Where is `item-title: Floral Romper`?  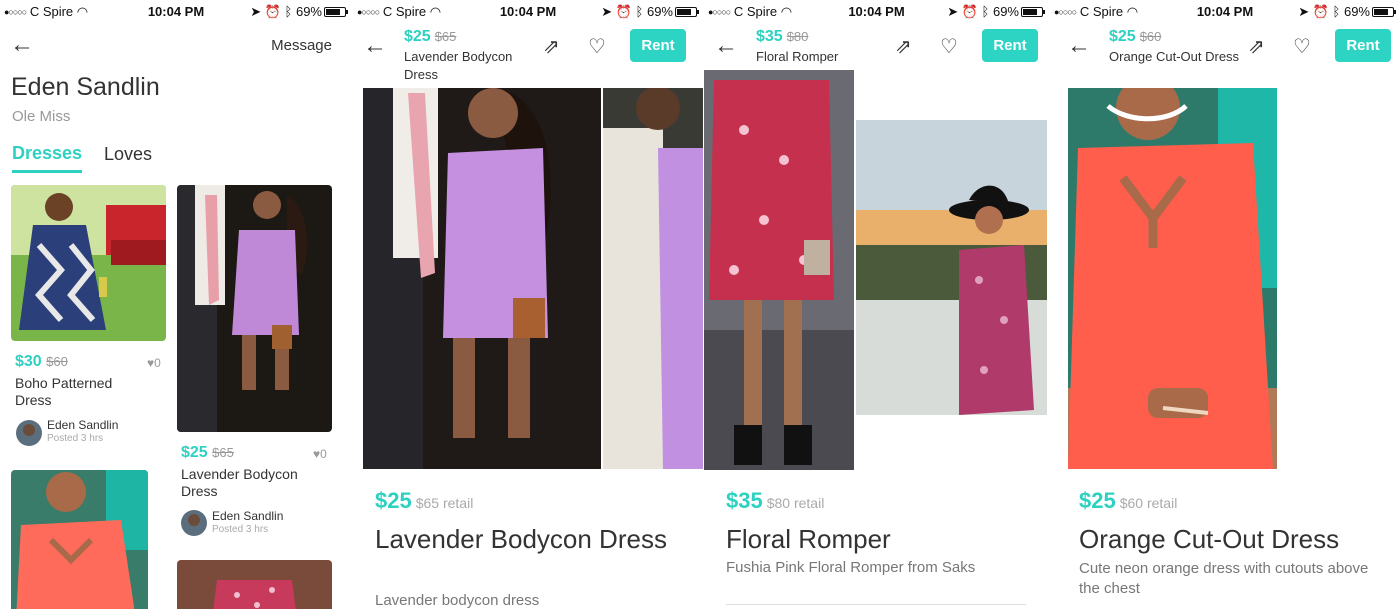 item-title: Floral Romper is located at coordinates (808, 539).